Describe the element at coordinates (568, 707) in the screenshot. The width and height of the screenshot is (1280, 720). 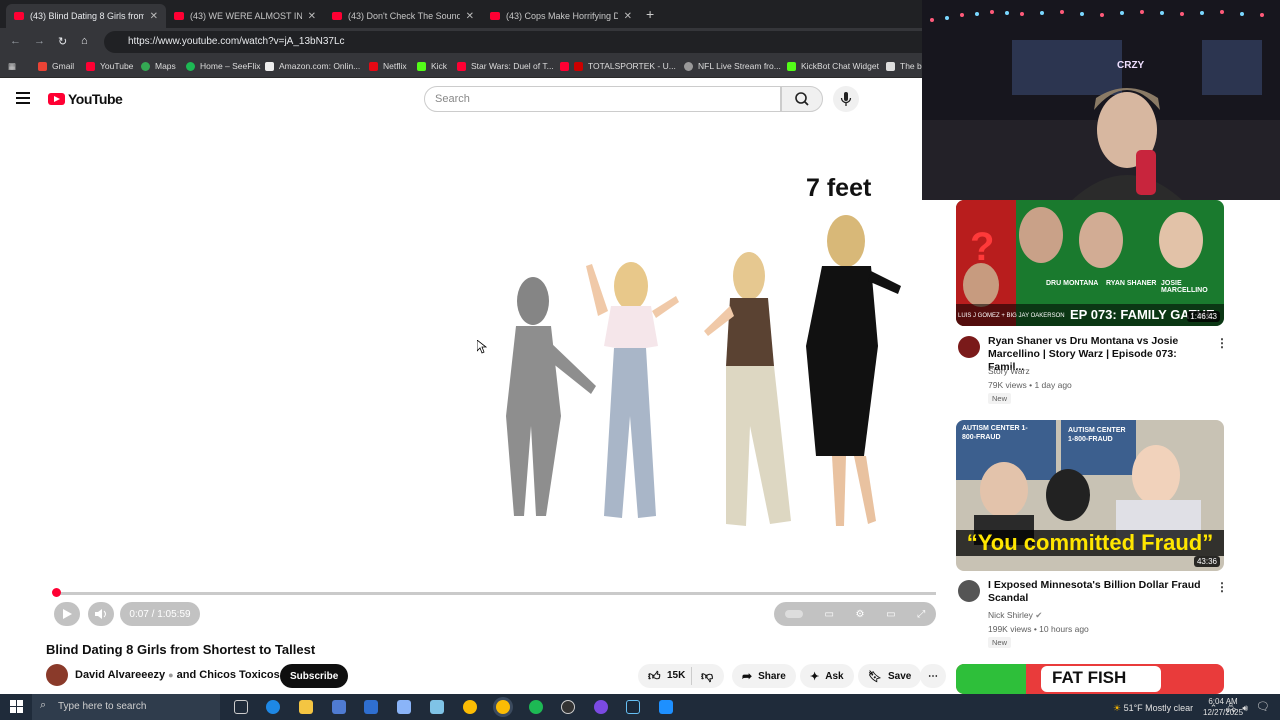
I see `obs-icon` at that location.